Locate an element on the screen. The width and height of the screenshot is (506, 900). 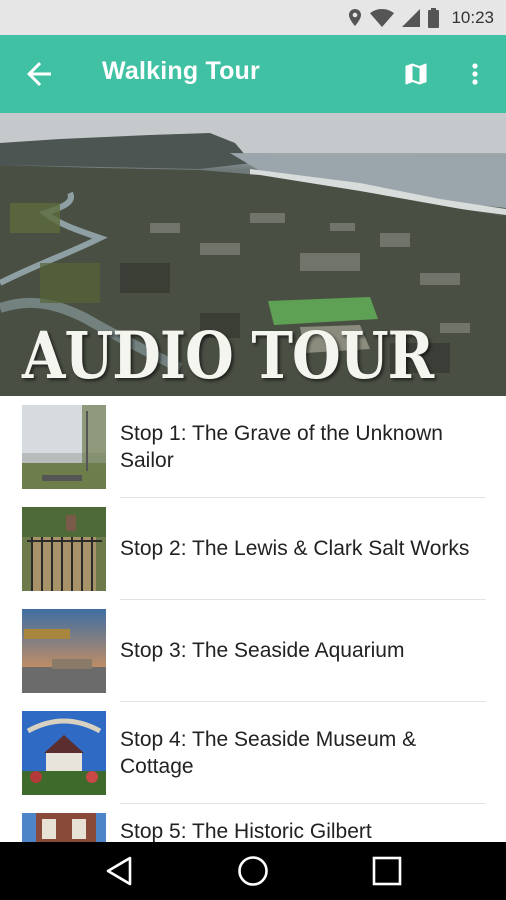
back-arrow-icon is located at coordinates (39, 74).